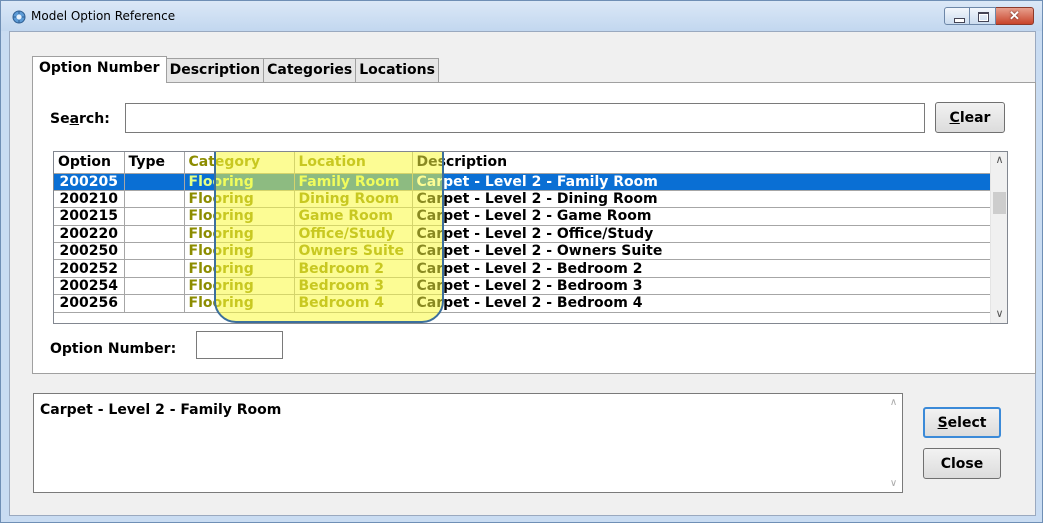  What do you see at coordinates (154, 163) in the screenshot?
I see `column-header-type: Type` at bounding box center [154, 163].